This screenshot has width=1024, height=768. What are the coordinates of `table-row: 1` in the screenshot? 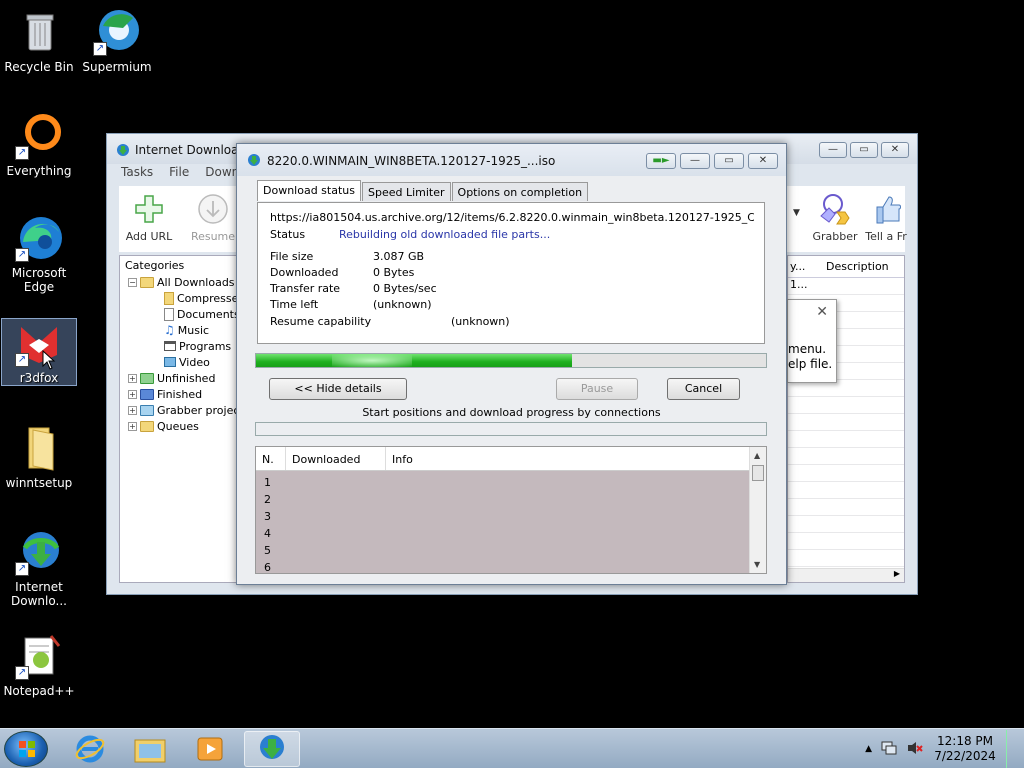 It's located at (267, 482).